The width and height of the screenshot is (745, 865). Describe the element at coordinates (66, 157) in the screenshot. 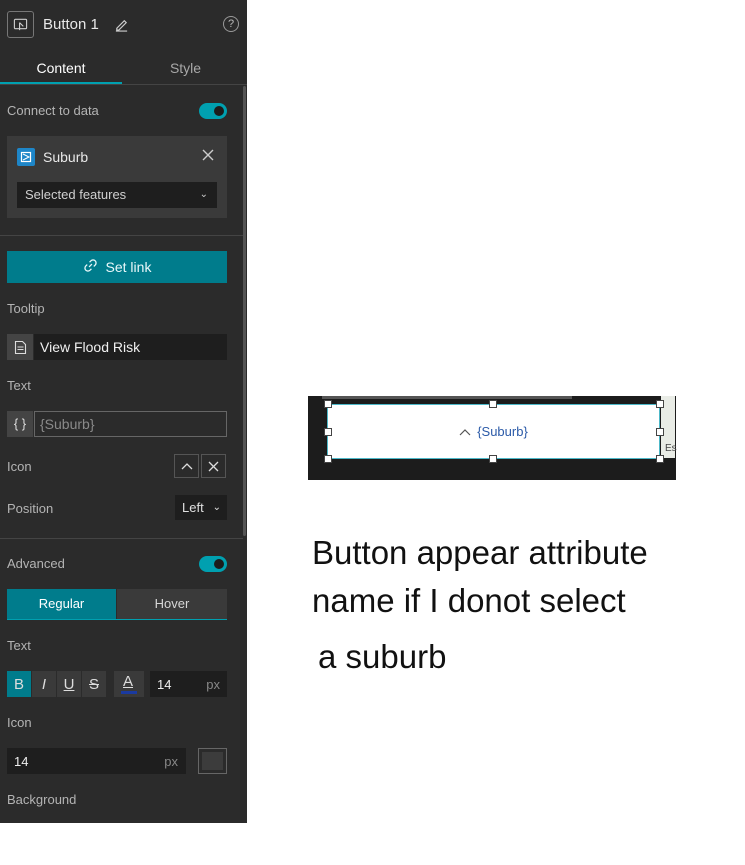

I see `data-source-name: Suburb` at that location.